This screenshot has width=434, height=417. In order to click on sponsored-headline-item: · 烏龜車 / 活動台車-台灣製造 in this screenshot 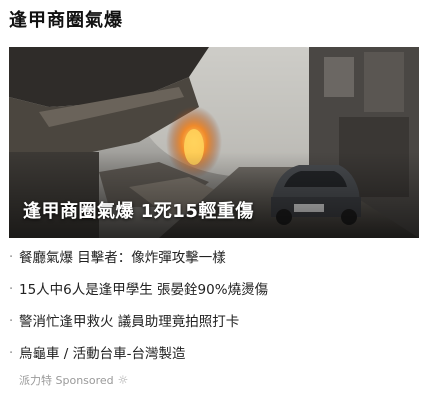, I will do `click(217, 359)`.